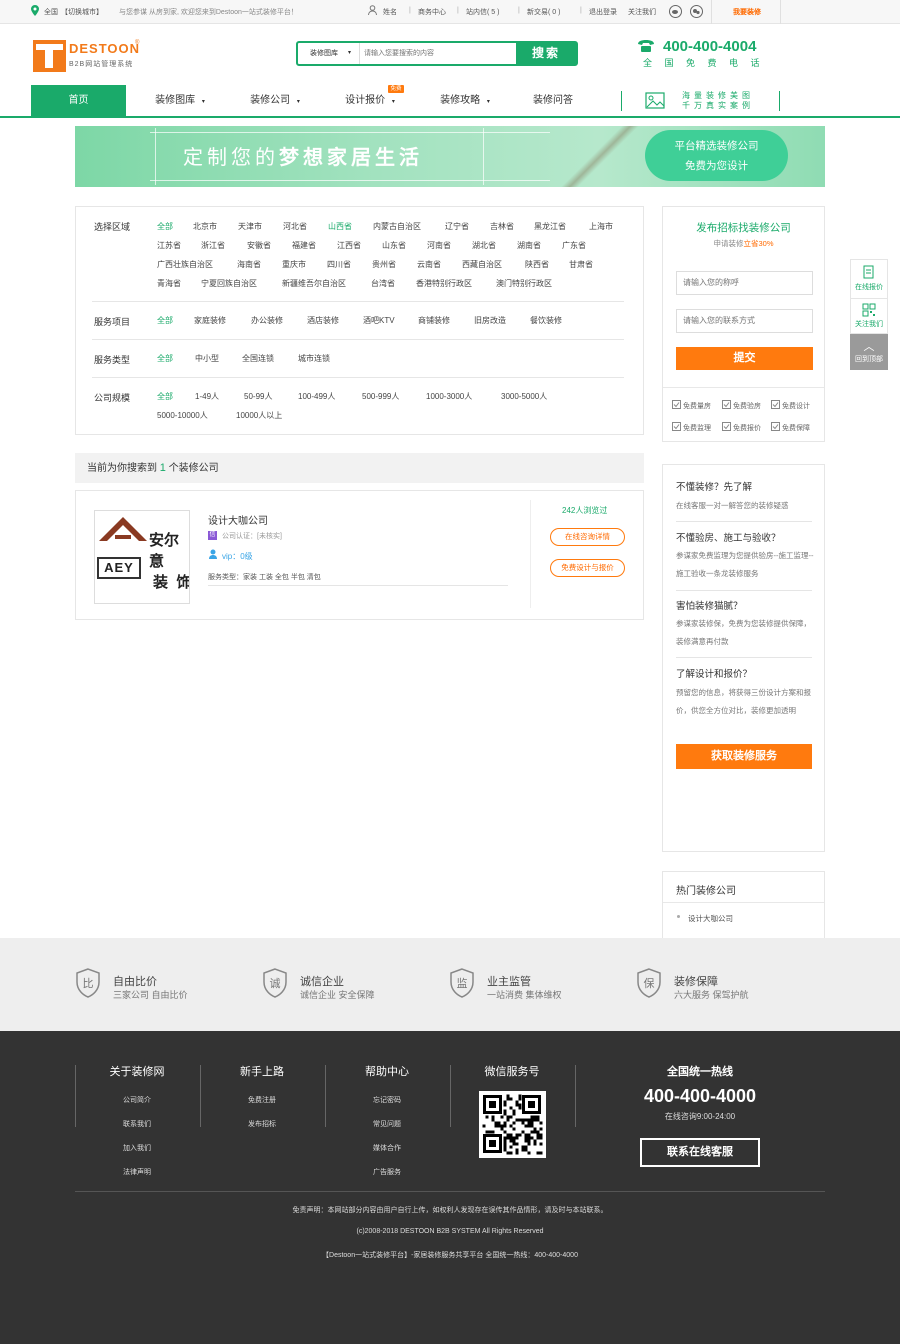  Describe the element at coordinates (390, 12) in the screenshot. I see `username-link: 姓名` at that location.